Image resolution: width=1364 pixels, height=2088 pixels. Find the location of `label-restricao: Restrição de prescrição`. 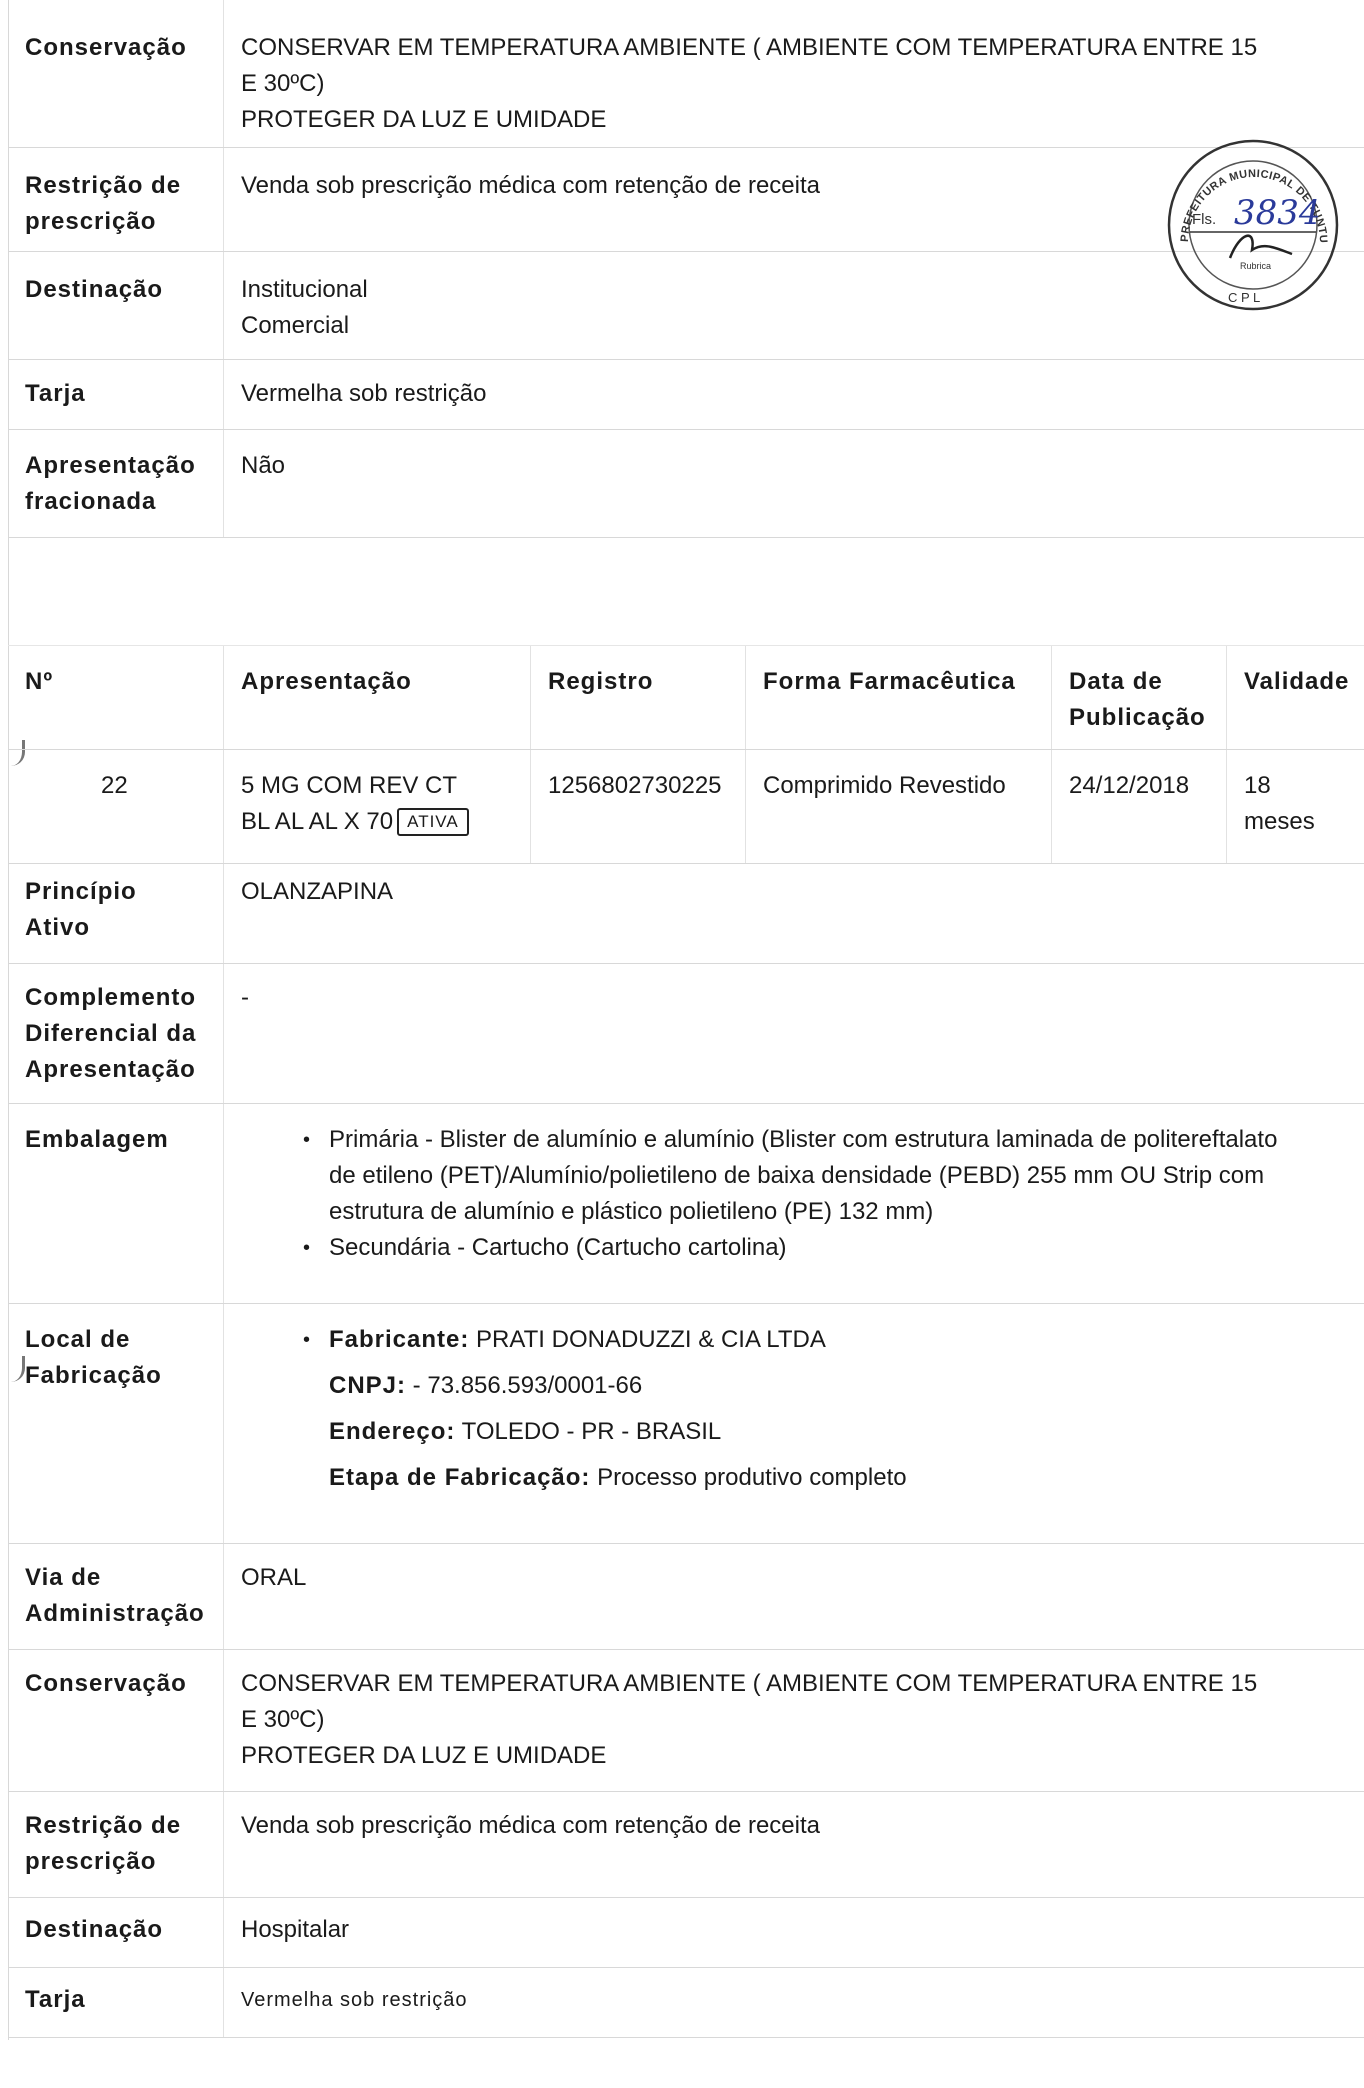

label-restricao: Restrição de prescrição is located at coordinates (120, 204).